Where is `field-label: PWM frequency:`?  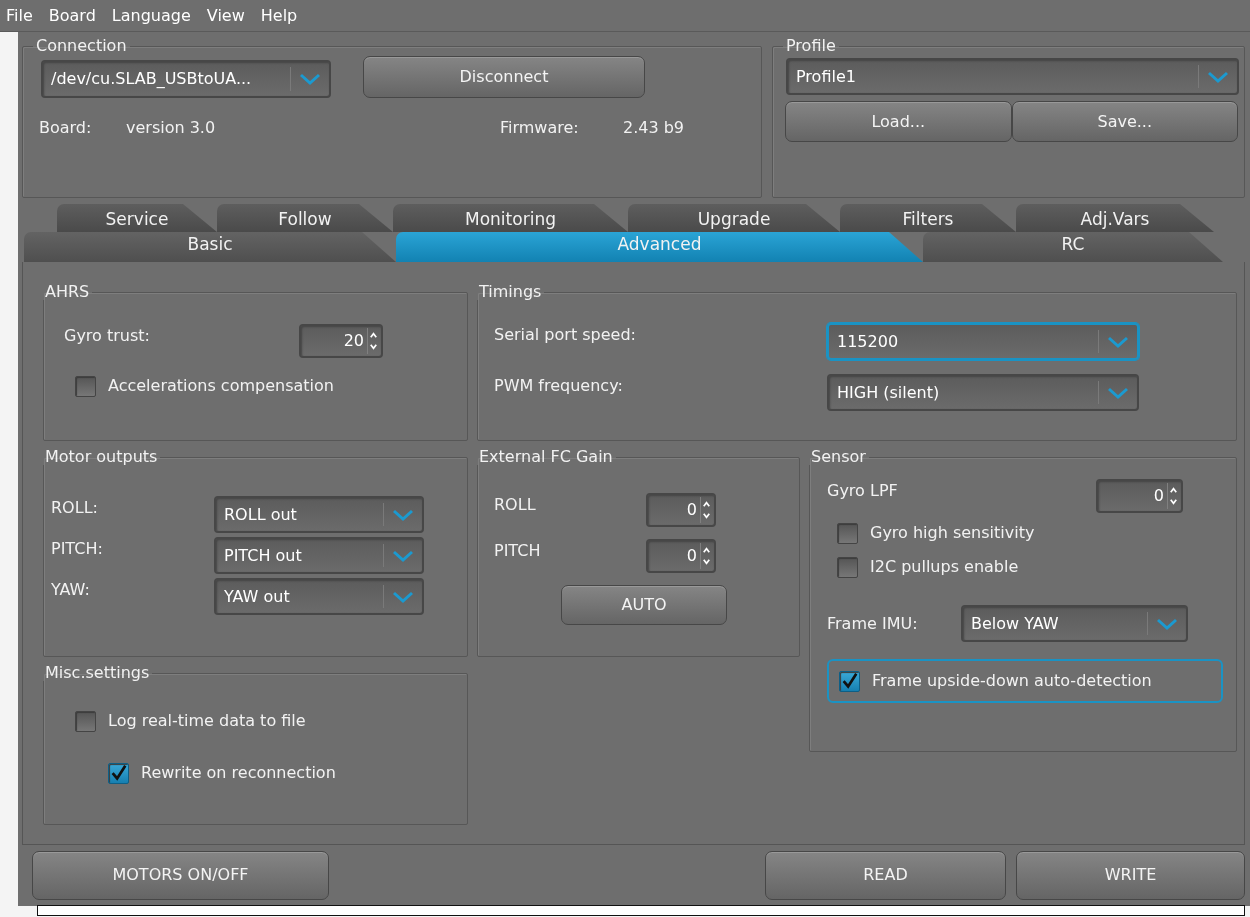 field-label: PWM frequency: is located at coordinates (559, 386).